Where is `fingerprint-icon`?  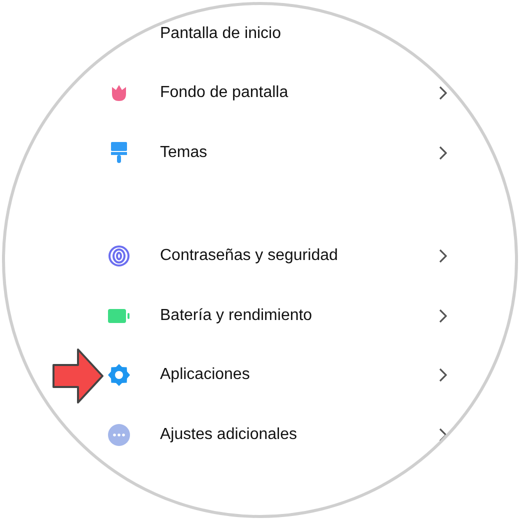
fingerprint-icon is located at coordinates (119, 256).